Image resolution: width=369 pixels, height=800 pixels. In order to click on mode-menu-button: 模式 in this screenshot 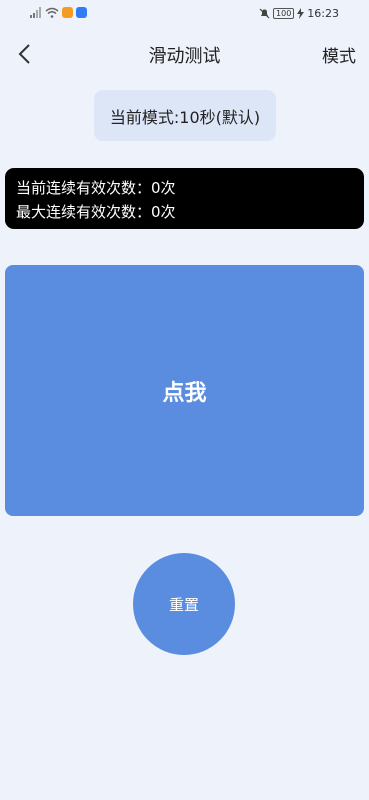, I will do `click(339, 54)`.